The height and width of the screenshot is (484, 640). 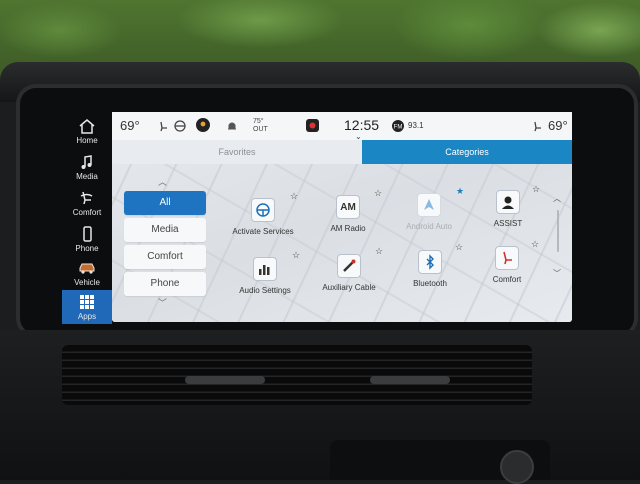 I want to click on radio-fm-icon: FM, so click(x=398, y=126).